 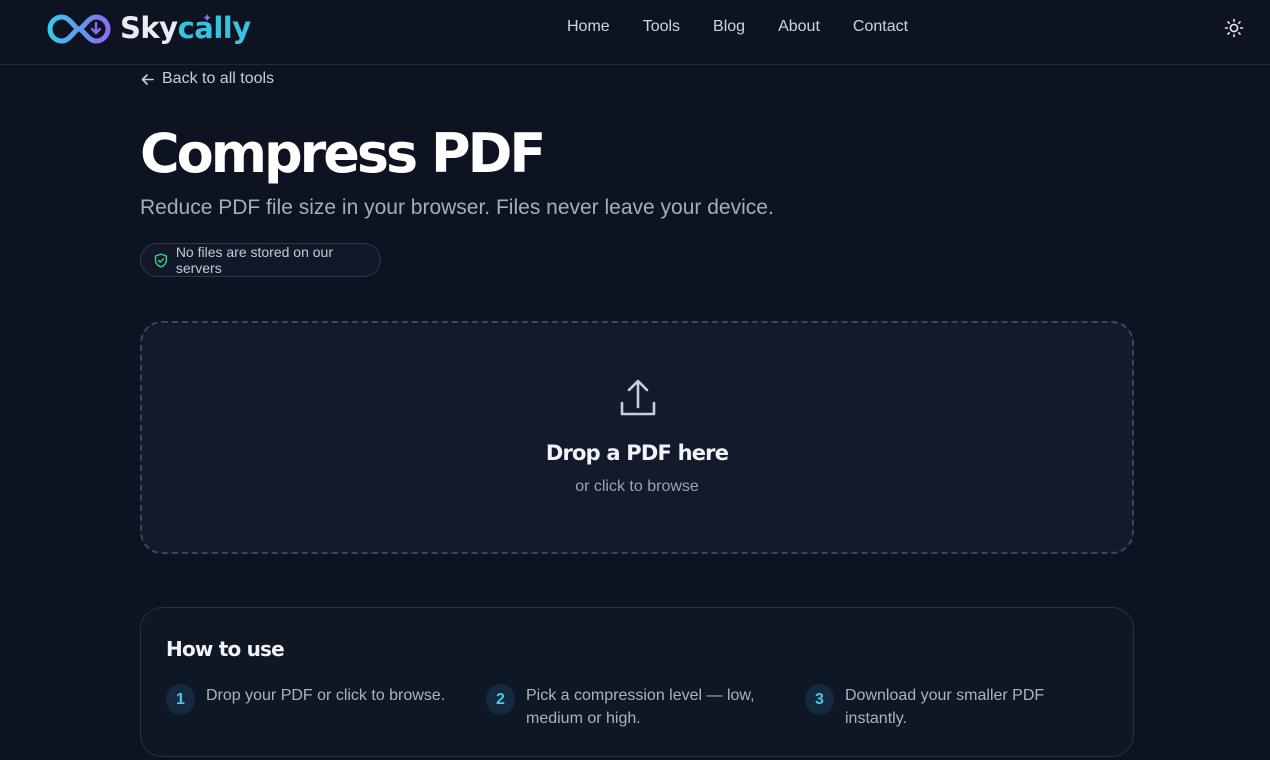 What do you see at coordinates (661, 27) in the screenshot?
I see `nav-tools: Tools` at bounding box center [661, 27].